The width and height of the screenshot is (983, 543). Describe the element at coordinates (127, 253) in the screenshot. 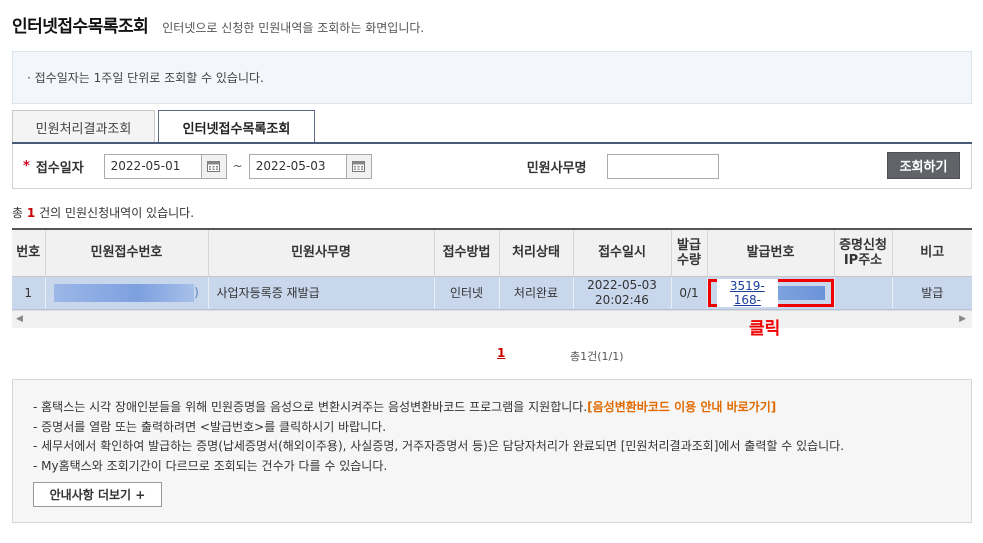

I see `col-header-receipt-no: 민원접수번호` at that location.